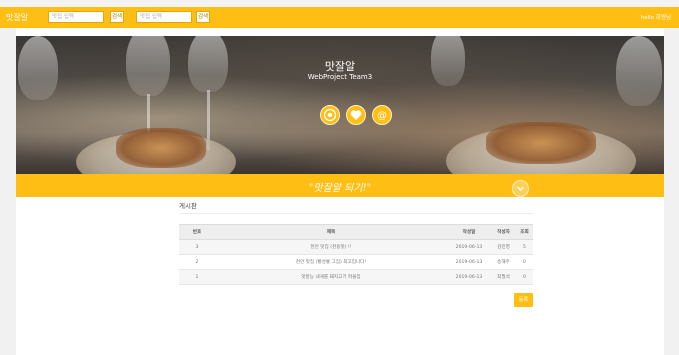  Describe the element at coordinates (117, 17) in the screenshot. I see `search-button-1: 검색` at that location.